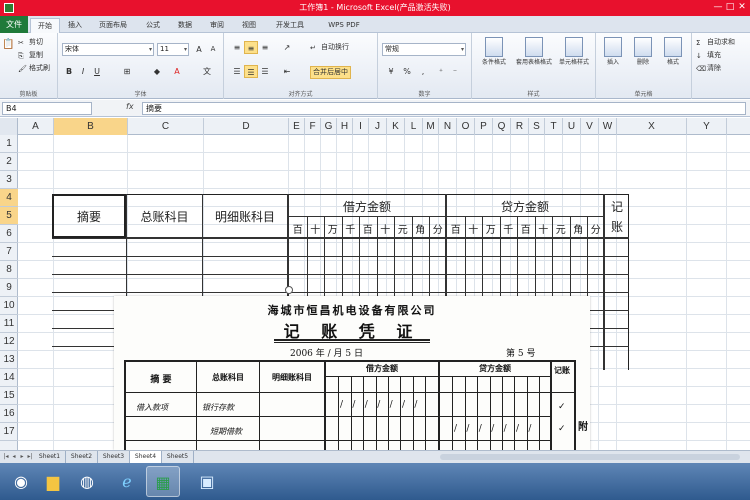 This screenshot has width=750, height=500. I want to click on decrease-decimal-icon: ⁻, so click(455, 71).